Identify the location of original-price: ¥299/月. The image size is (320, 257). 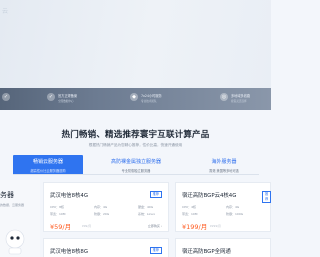
(215, 226).